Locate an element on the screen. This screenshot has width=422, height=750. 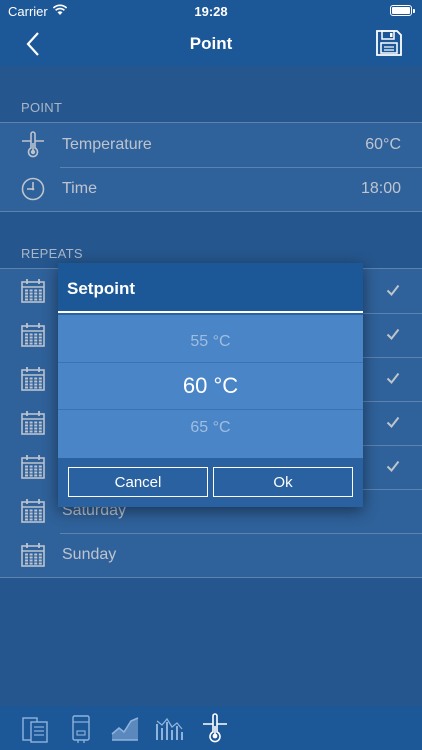
navigation-bar: Point is located at coordinates (211, 44).